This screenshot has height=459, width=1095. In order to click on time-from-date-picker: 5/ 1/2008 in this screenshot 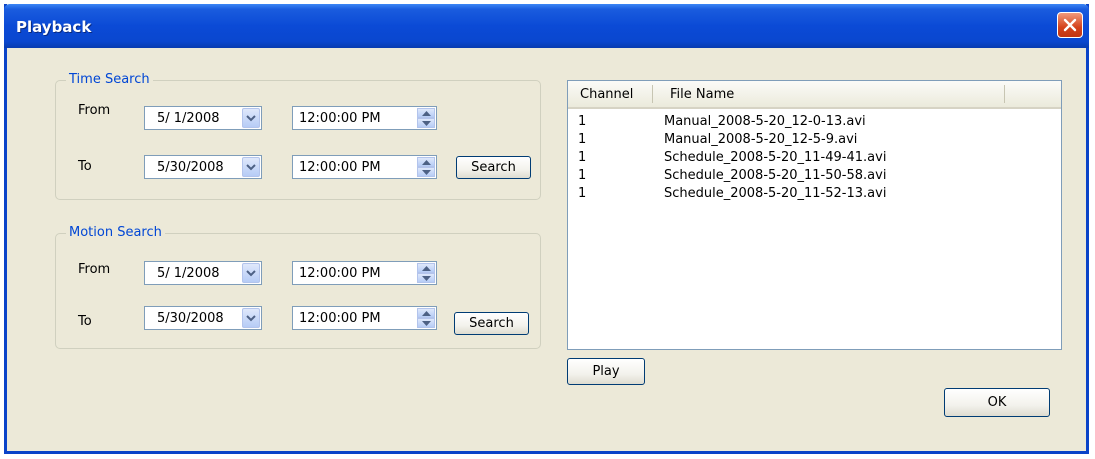, I will do `click(203, 118)`.